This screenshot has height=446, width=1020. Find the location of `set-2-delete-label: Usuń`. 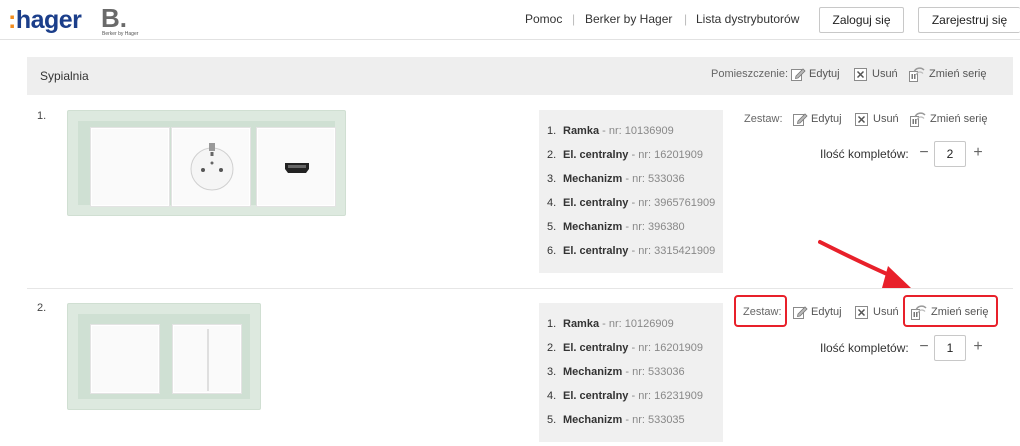

set-2-delete-label: Usuń is located at coordinates (886, 312).